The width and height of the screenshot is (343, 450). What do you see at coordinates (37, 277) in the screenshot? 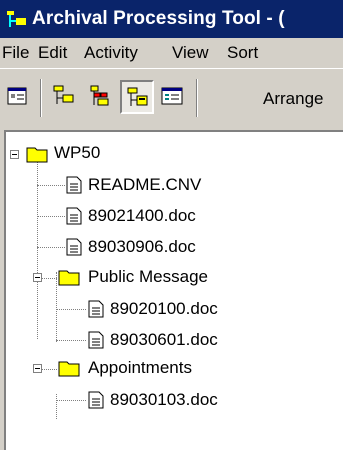
I see `collapse-toggle-public-message` at bounding box center [37, 277].